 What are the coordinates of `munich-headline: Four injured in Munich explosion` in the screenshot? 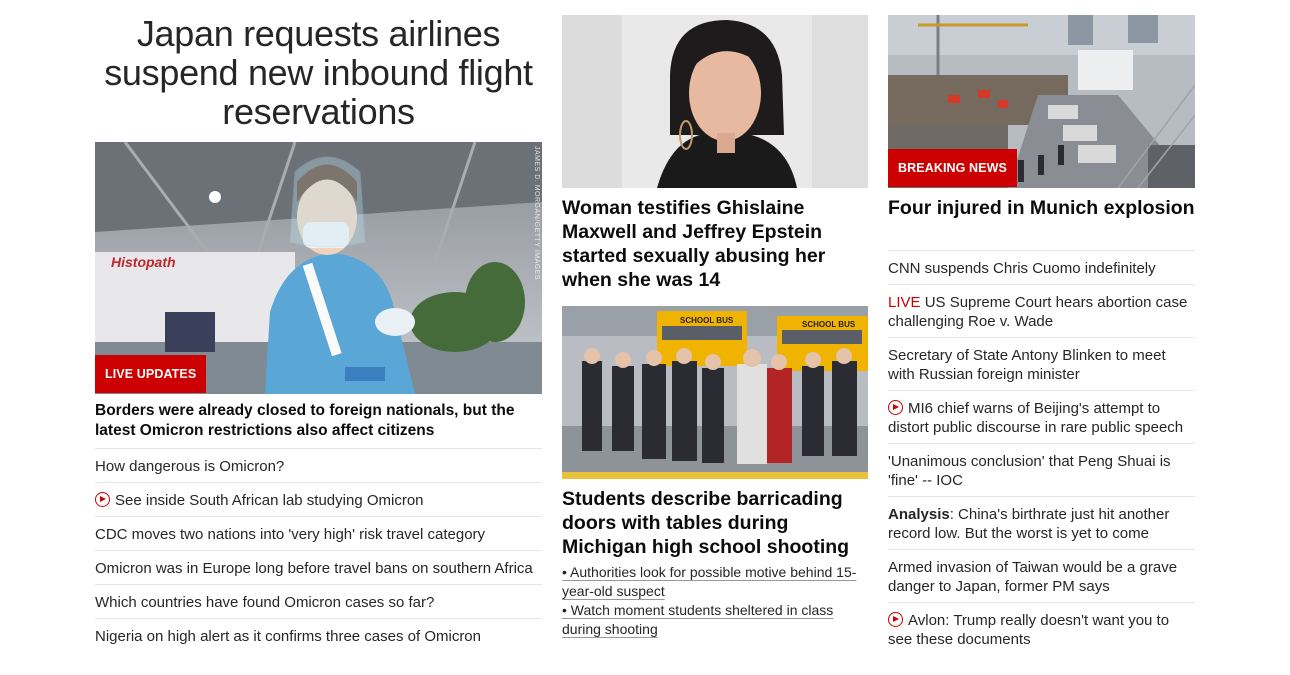 It's located at (1041, 208).